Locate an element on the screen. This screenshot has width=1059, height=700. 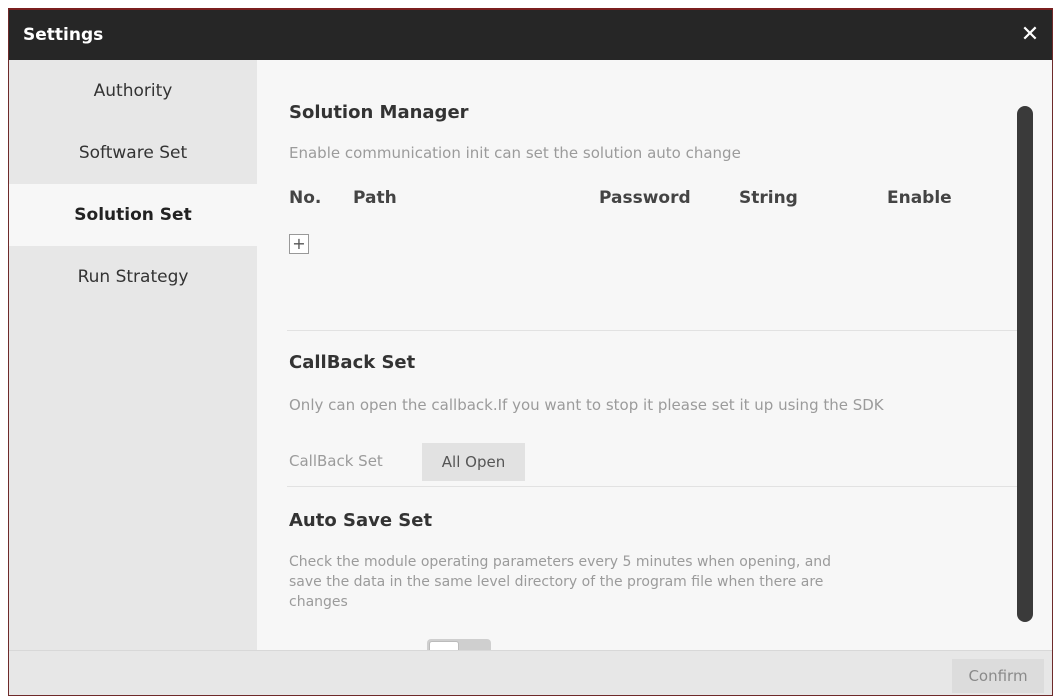
sidebar-item-label: Software Set is located at coordinates (133, 153).